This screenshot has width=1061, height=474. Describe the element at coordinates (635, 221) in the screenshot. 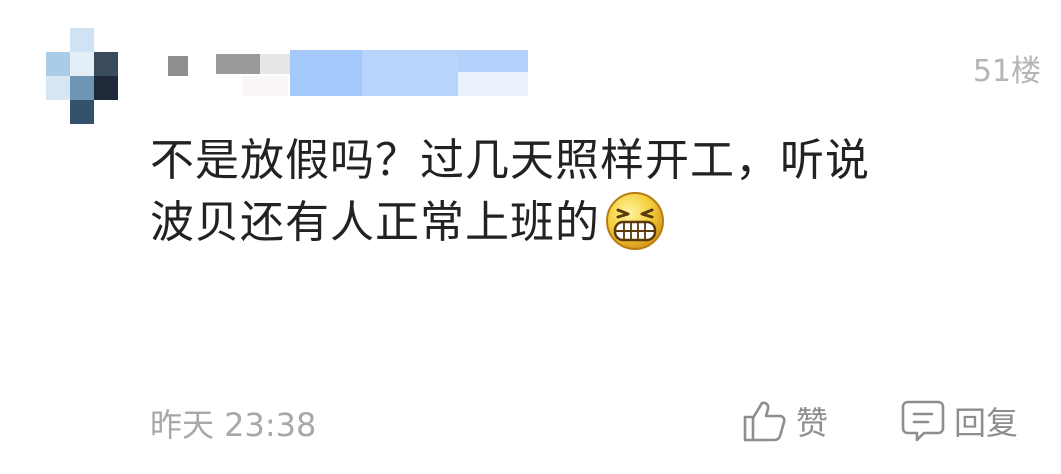

I see `grinning-face-emoji-icon` at that location.